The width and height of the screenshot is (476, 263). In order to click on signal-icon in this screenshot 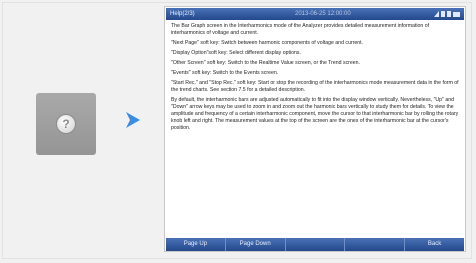, I will do `click(436, 14)`.